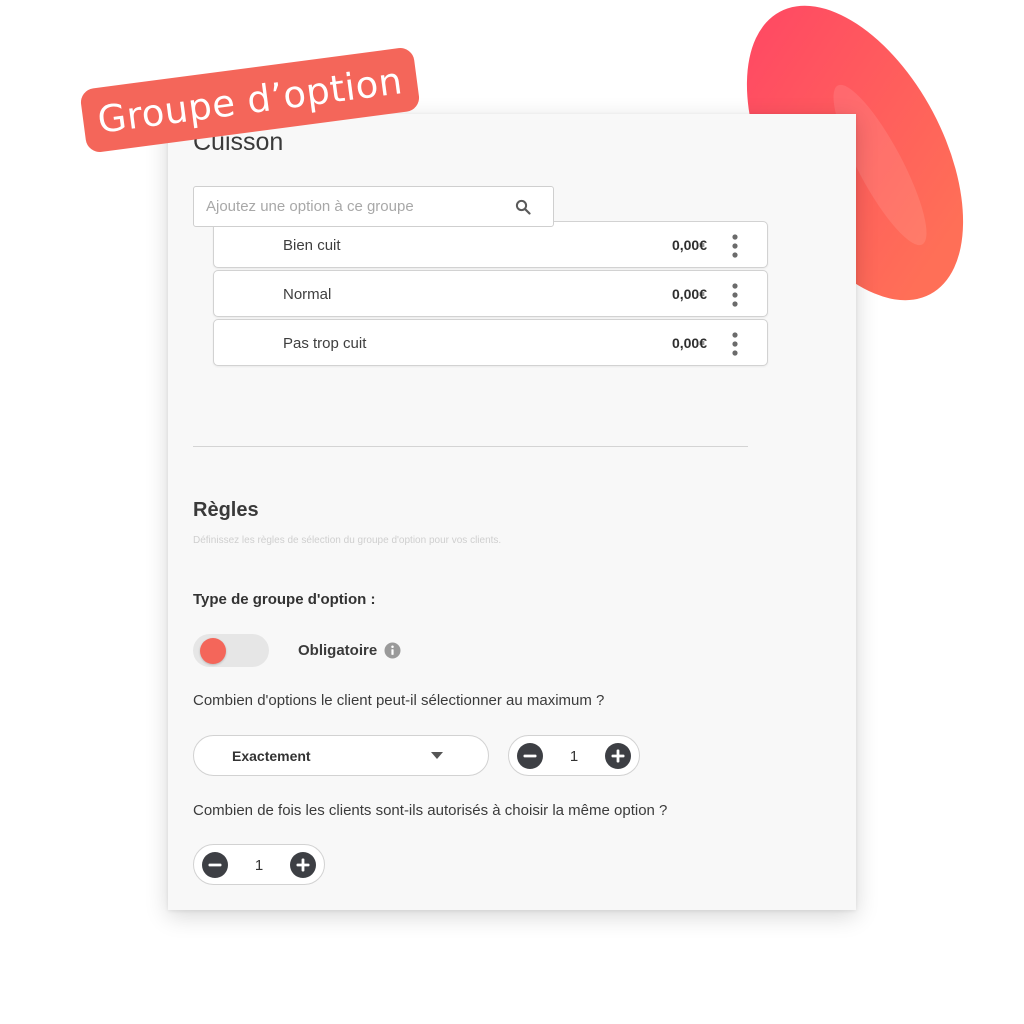  I want to click on max-count-stepper: 1, so click(574, 755).